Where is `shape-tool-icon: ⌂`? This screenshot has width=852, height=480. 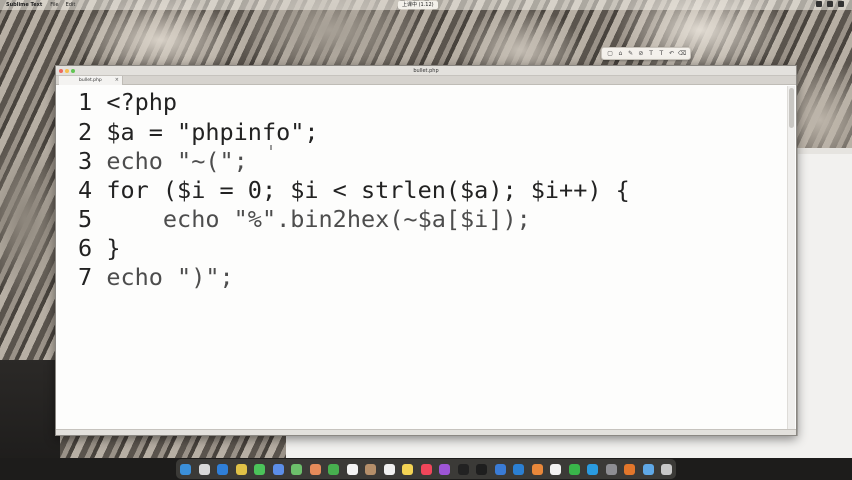
shape-tool-icon: ⌂ is located at coordinates (620, 54).